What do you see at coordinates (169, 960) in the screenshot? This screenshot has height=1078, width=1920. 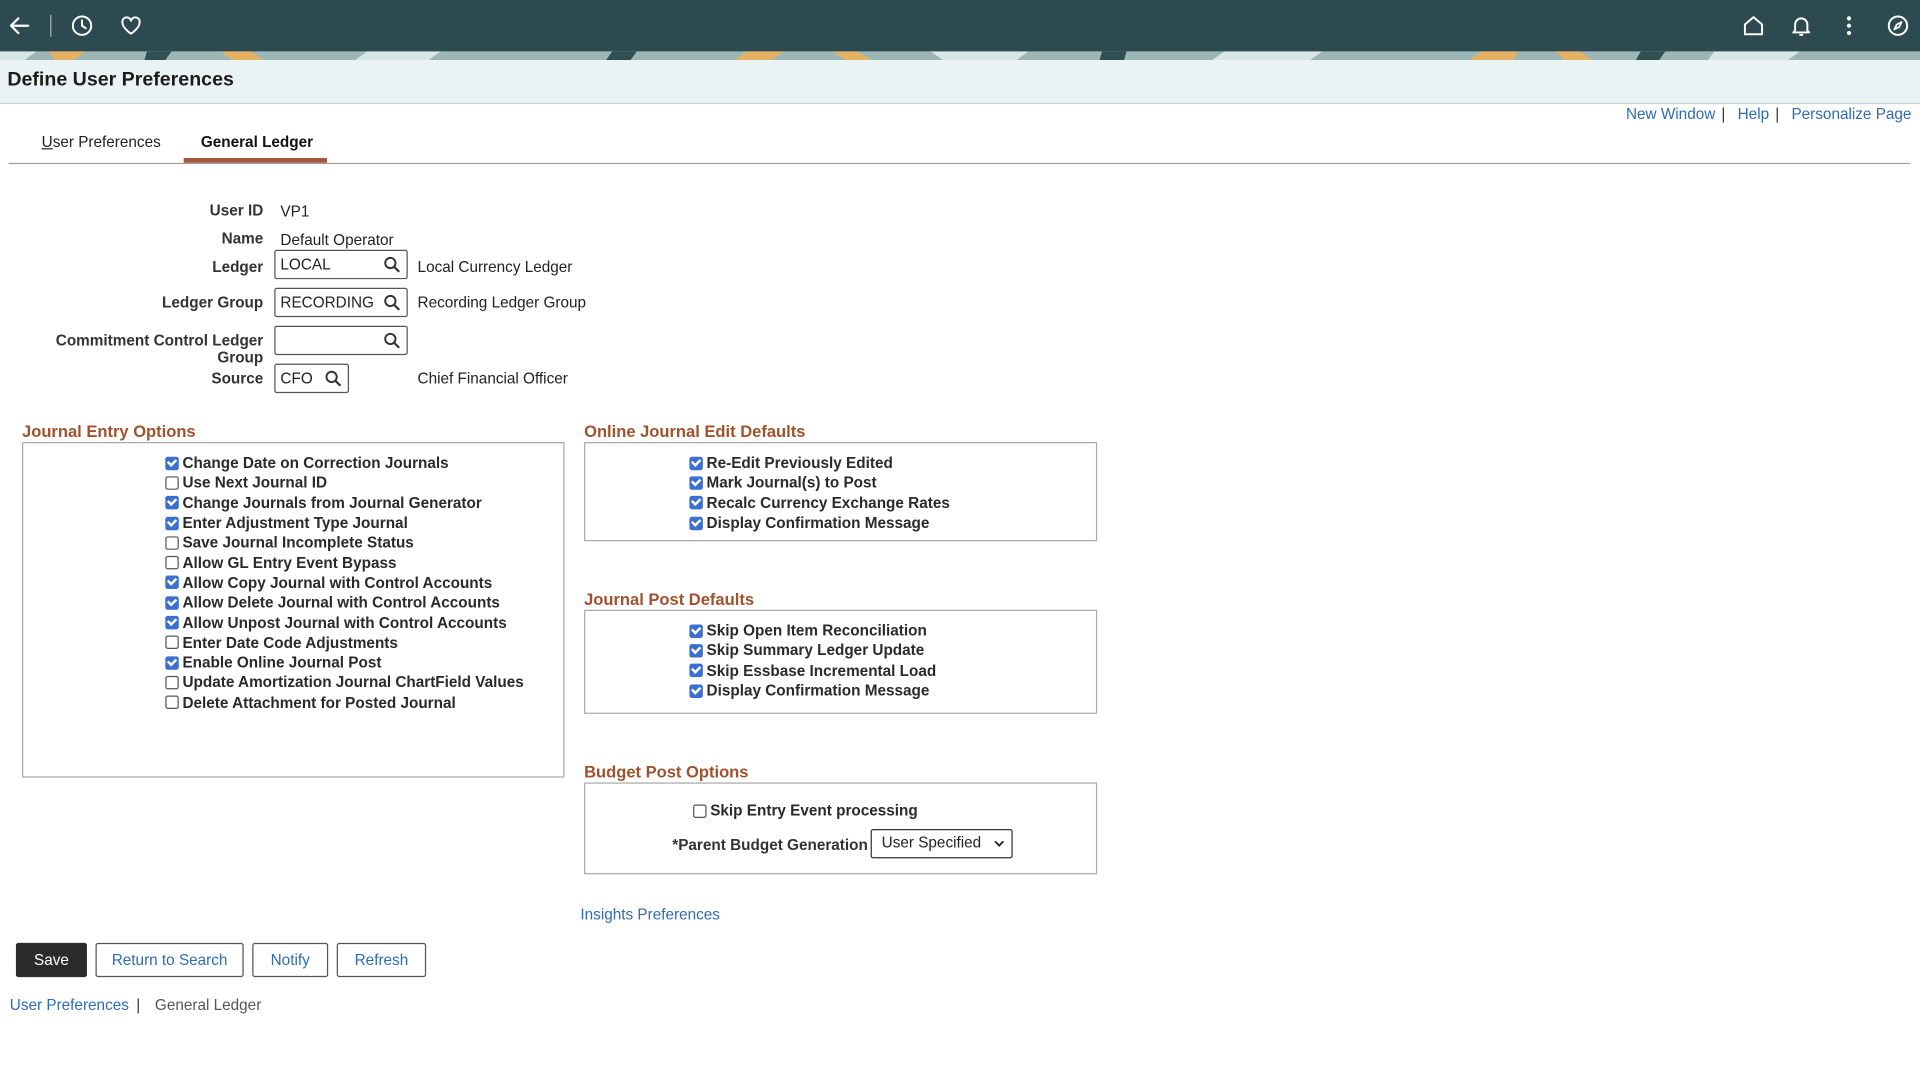 I see `return-to-search-button: Return to Search` at bounding box center [169, 960].